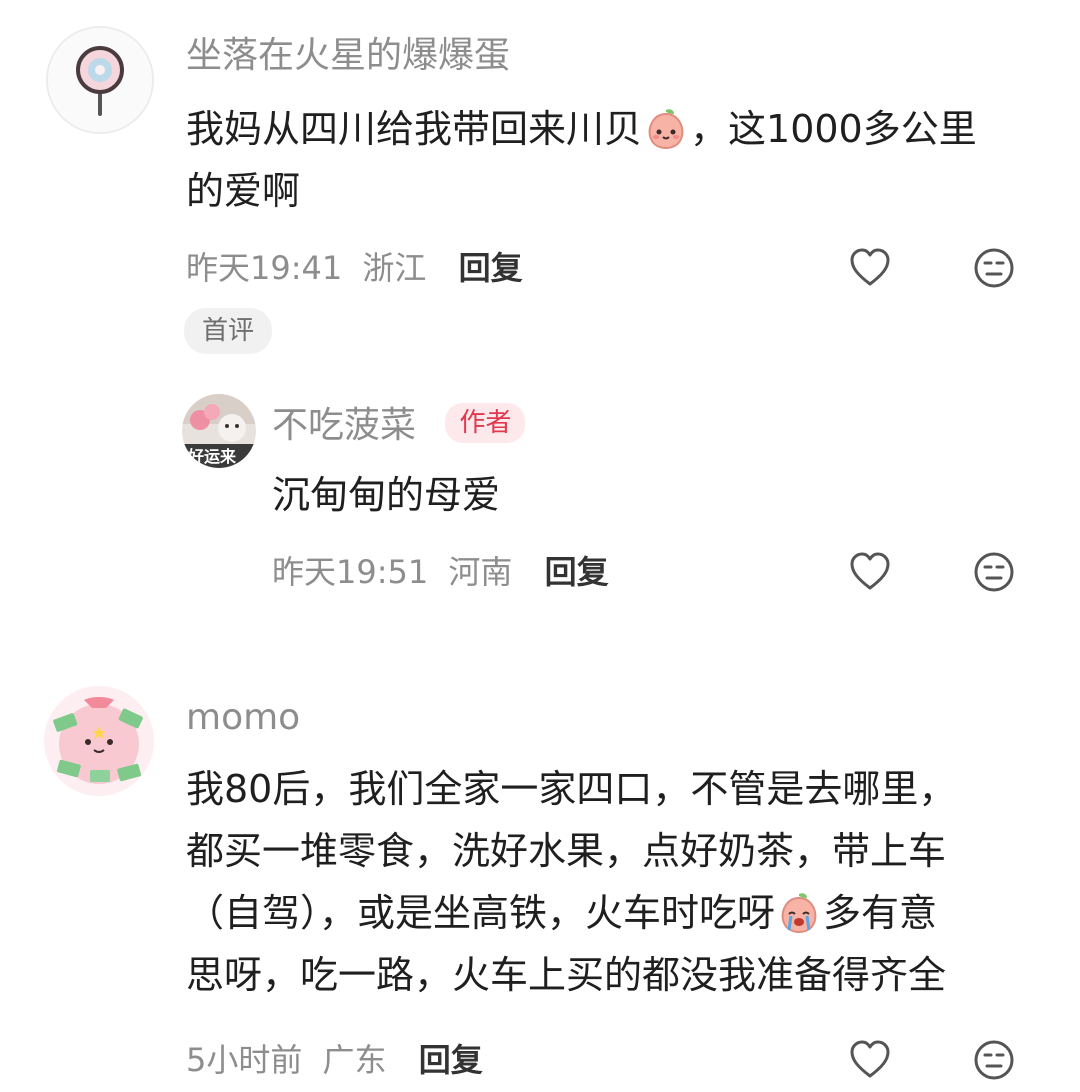  I want to click on reply-meta: 昨天19:51 河南 回复, so click(440, 572).